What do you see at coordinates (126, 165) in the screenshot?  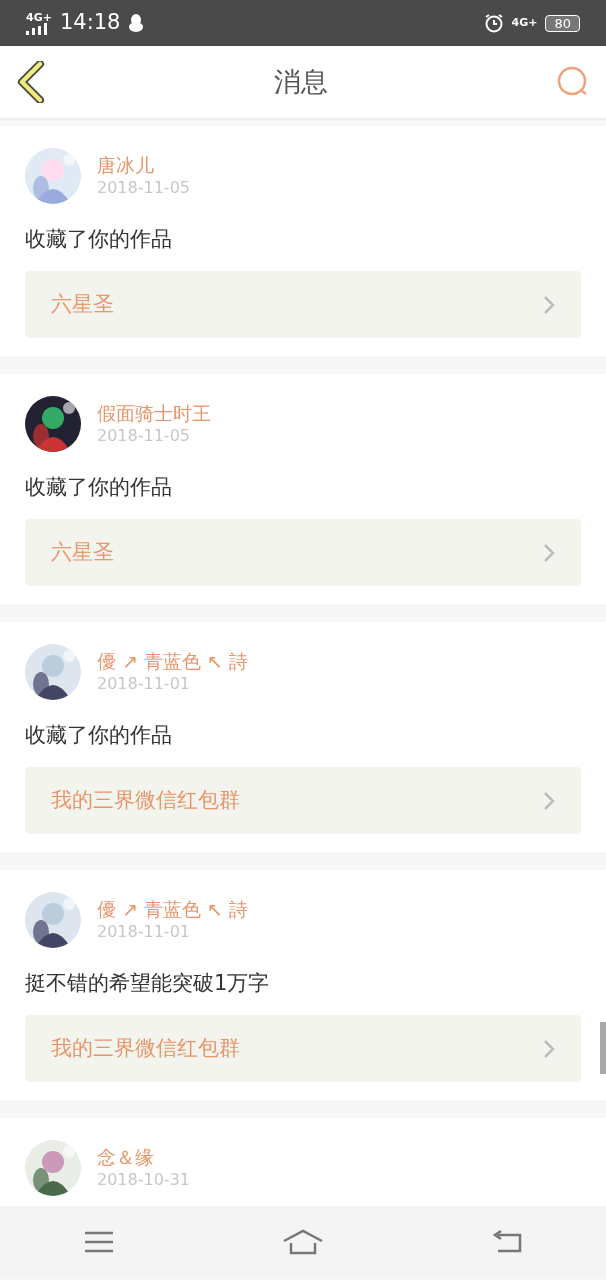 I see `user-name: 唐冰儿` at bounding box center [126, 165].